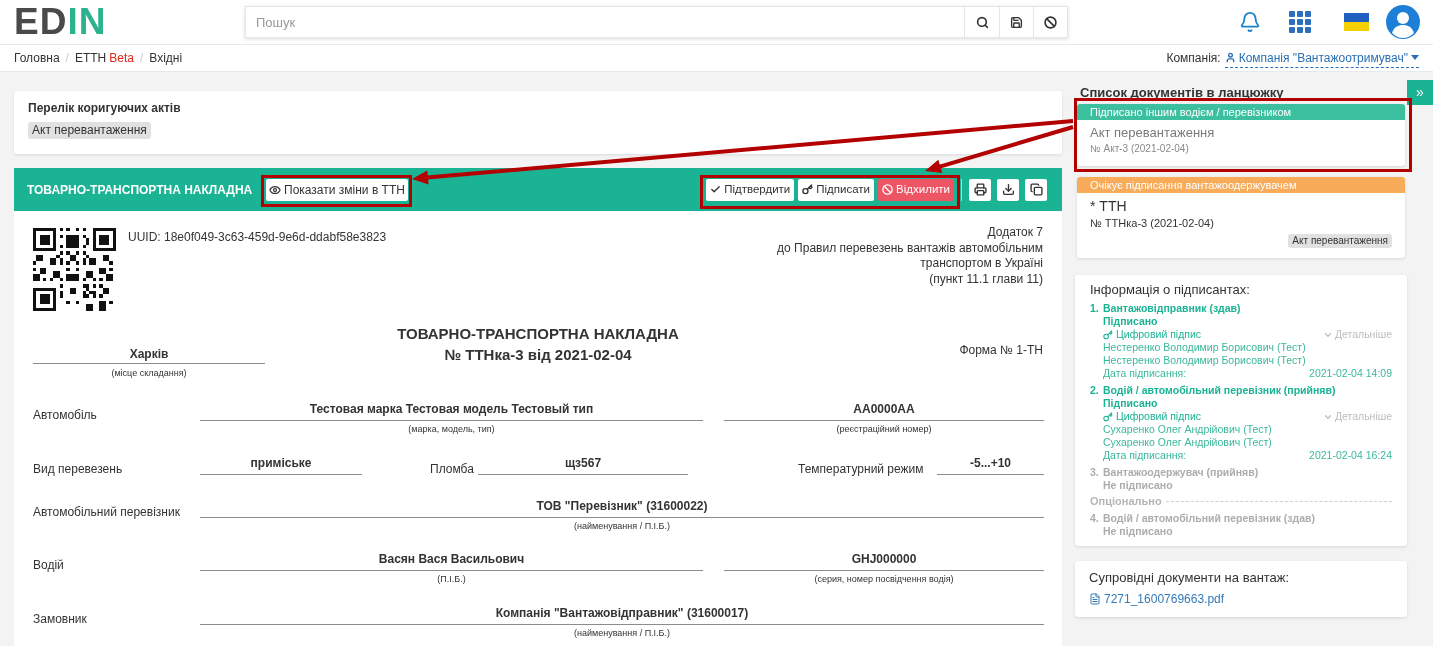  Describe the element at coordinates (1172, 308) in the screenshot. I see `signer-role: Вантажовідправник (здав)` at that location.